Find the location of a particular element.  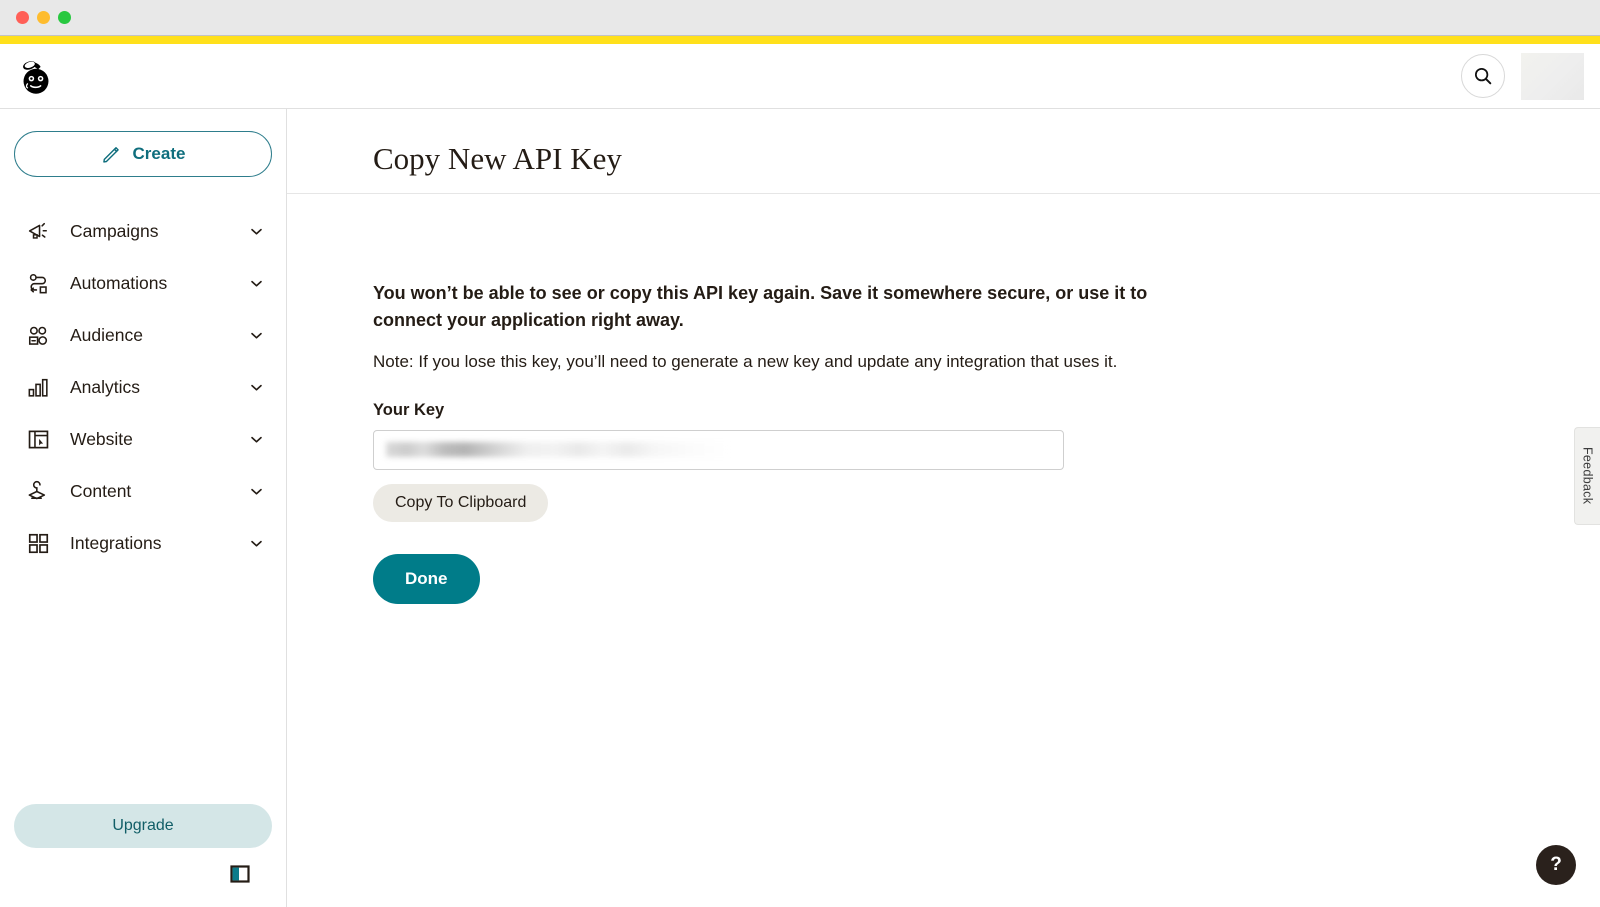

traffic-light-controls is located at coordinates (43, 17).